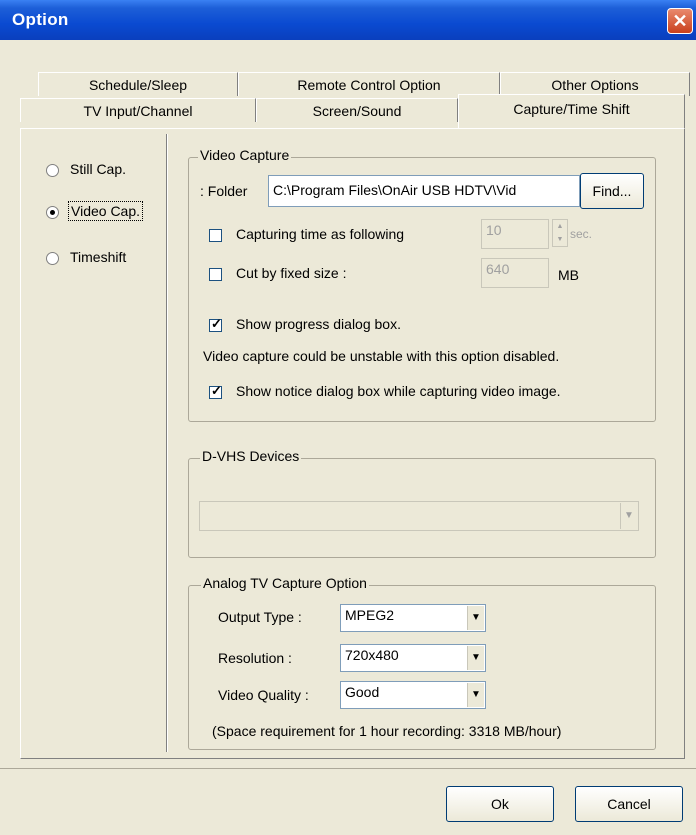 The height and width of the screenshot is (835, 696). I want to click on capturing-time-checkbox, so click(215, 235).